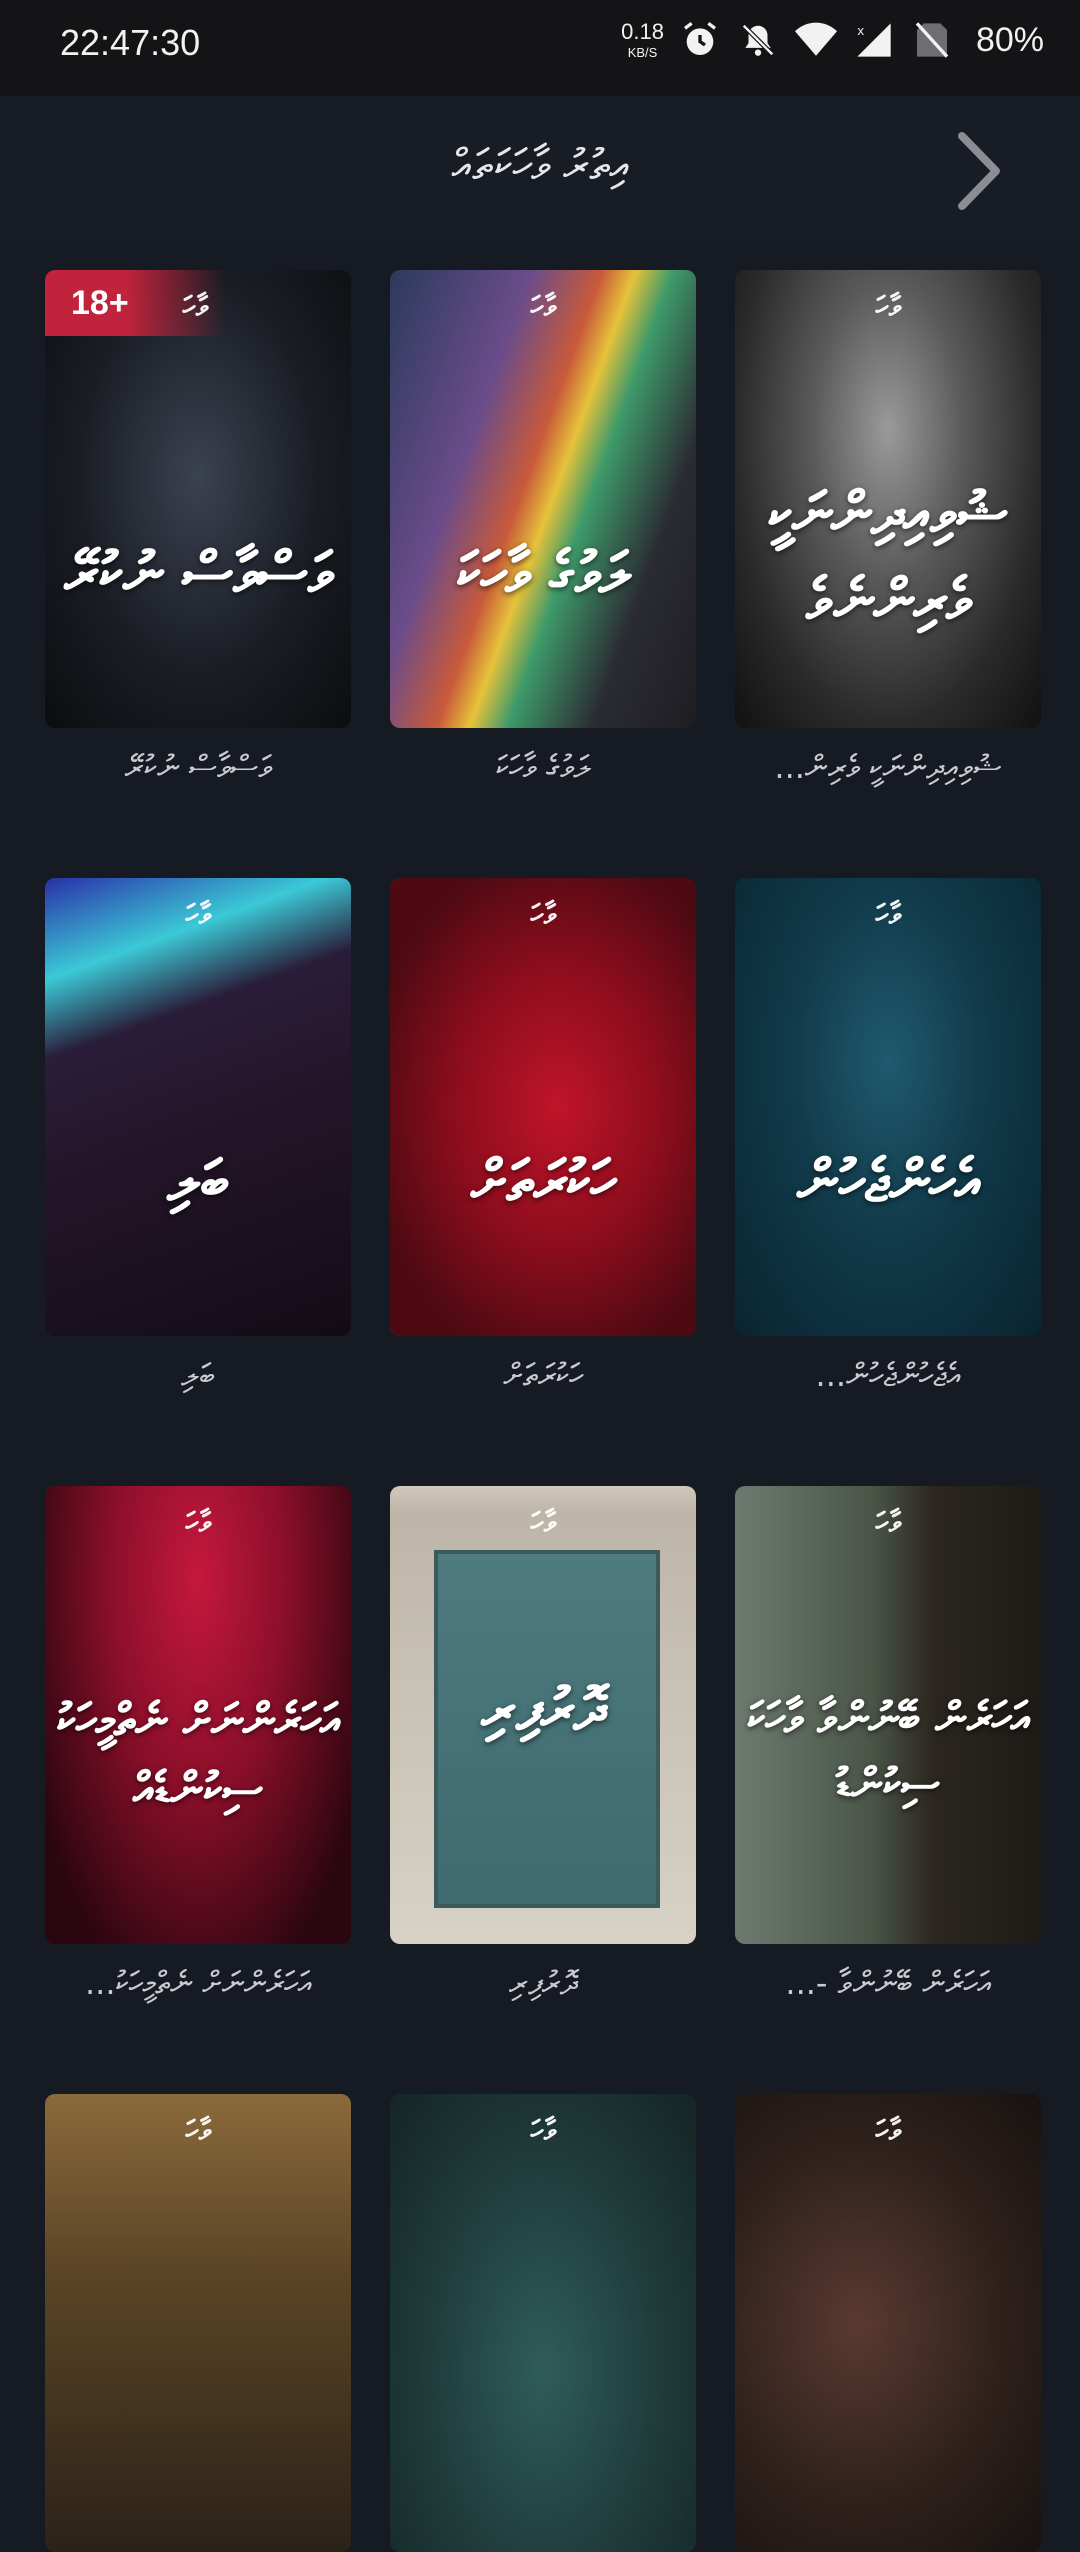 The image size is (1080, 2552). Describe the element at coordinates (543, 1375) in the screenshot. I see `card-caption: ހަކުރަތަށް` at that location.